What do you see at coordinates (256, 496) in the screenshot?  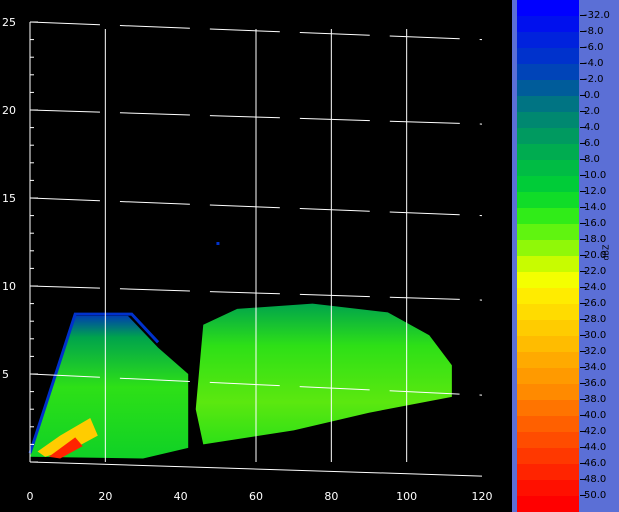 I see `x-tick-label: 60` at bounding box center [256, 496].